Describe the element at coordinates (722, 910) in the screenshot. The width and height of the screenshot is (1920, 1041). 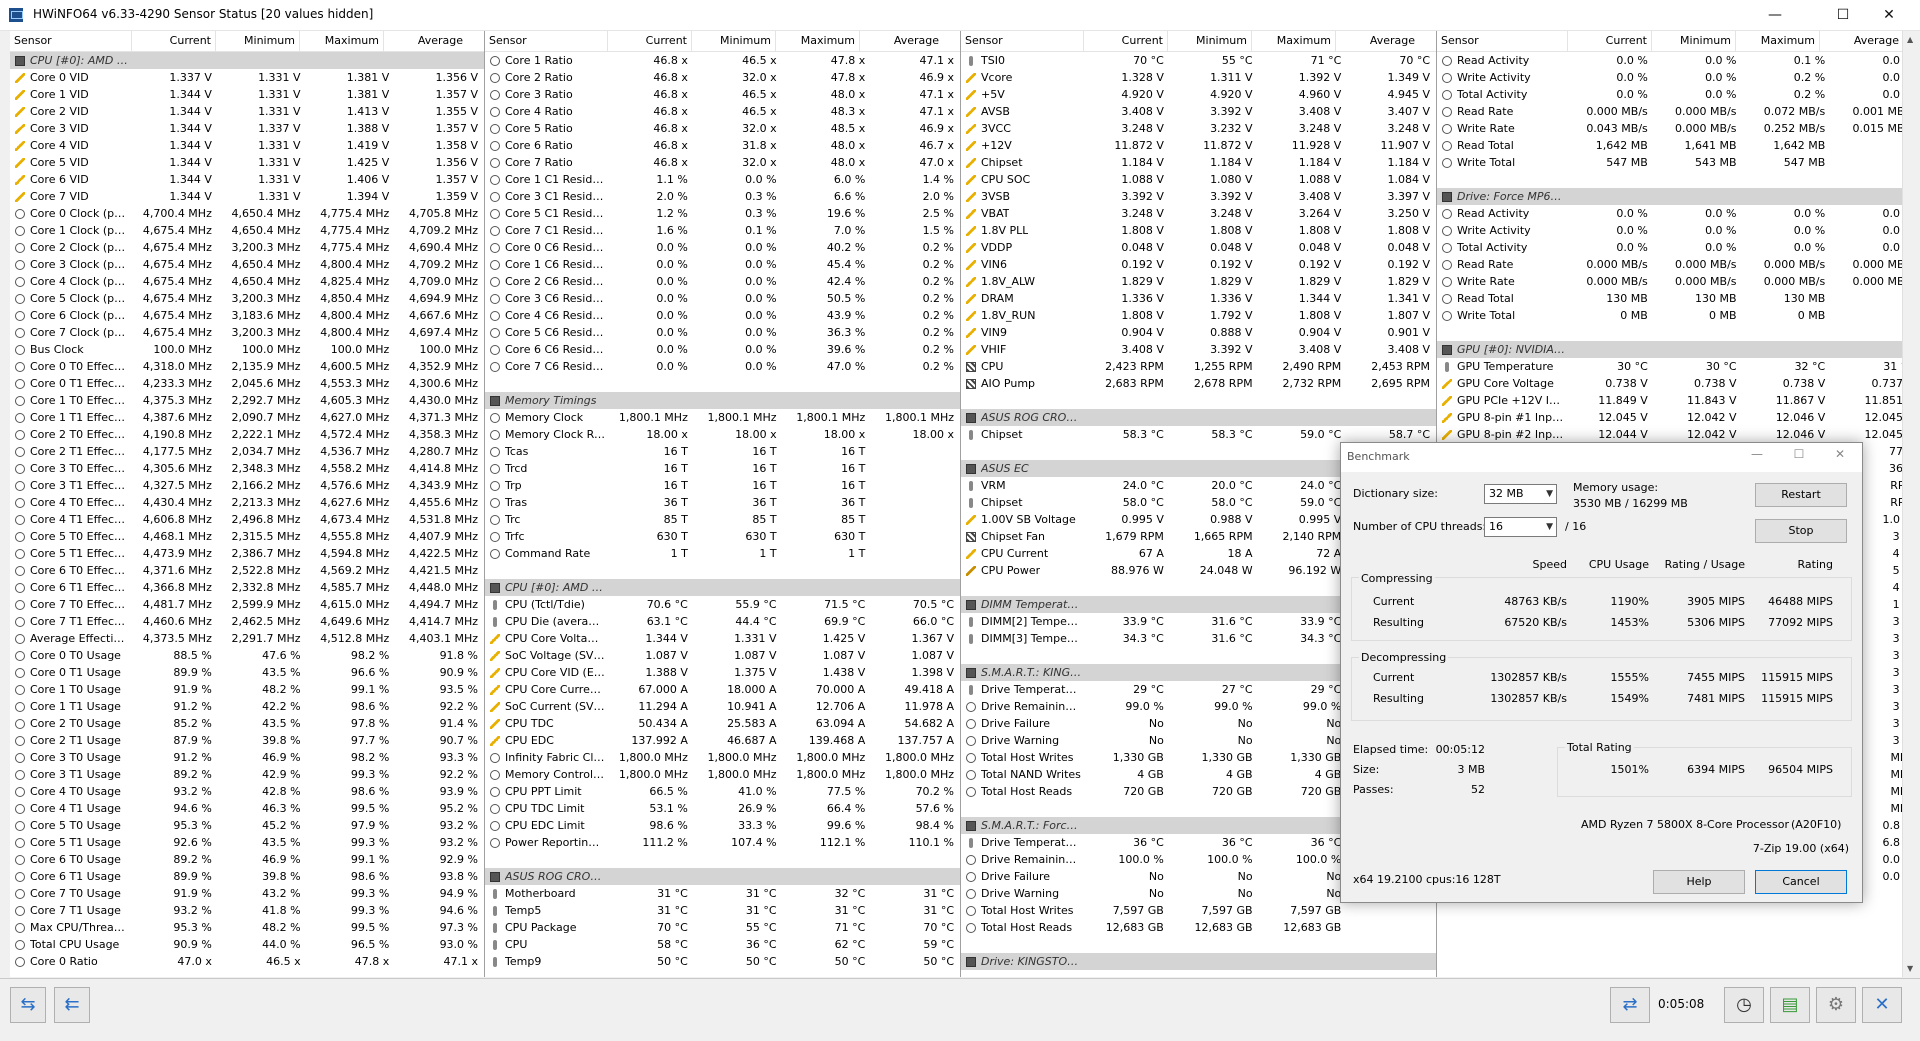
I see `sensor-row: Temp5 31 °C 31 °C 31 °C 31 °C` at that location.